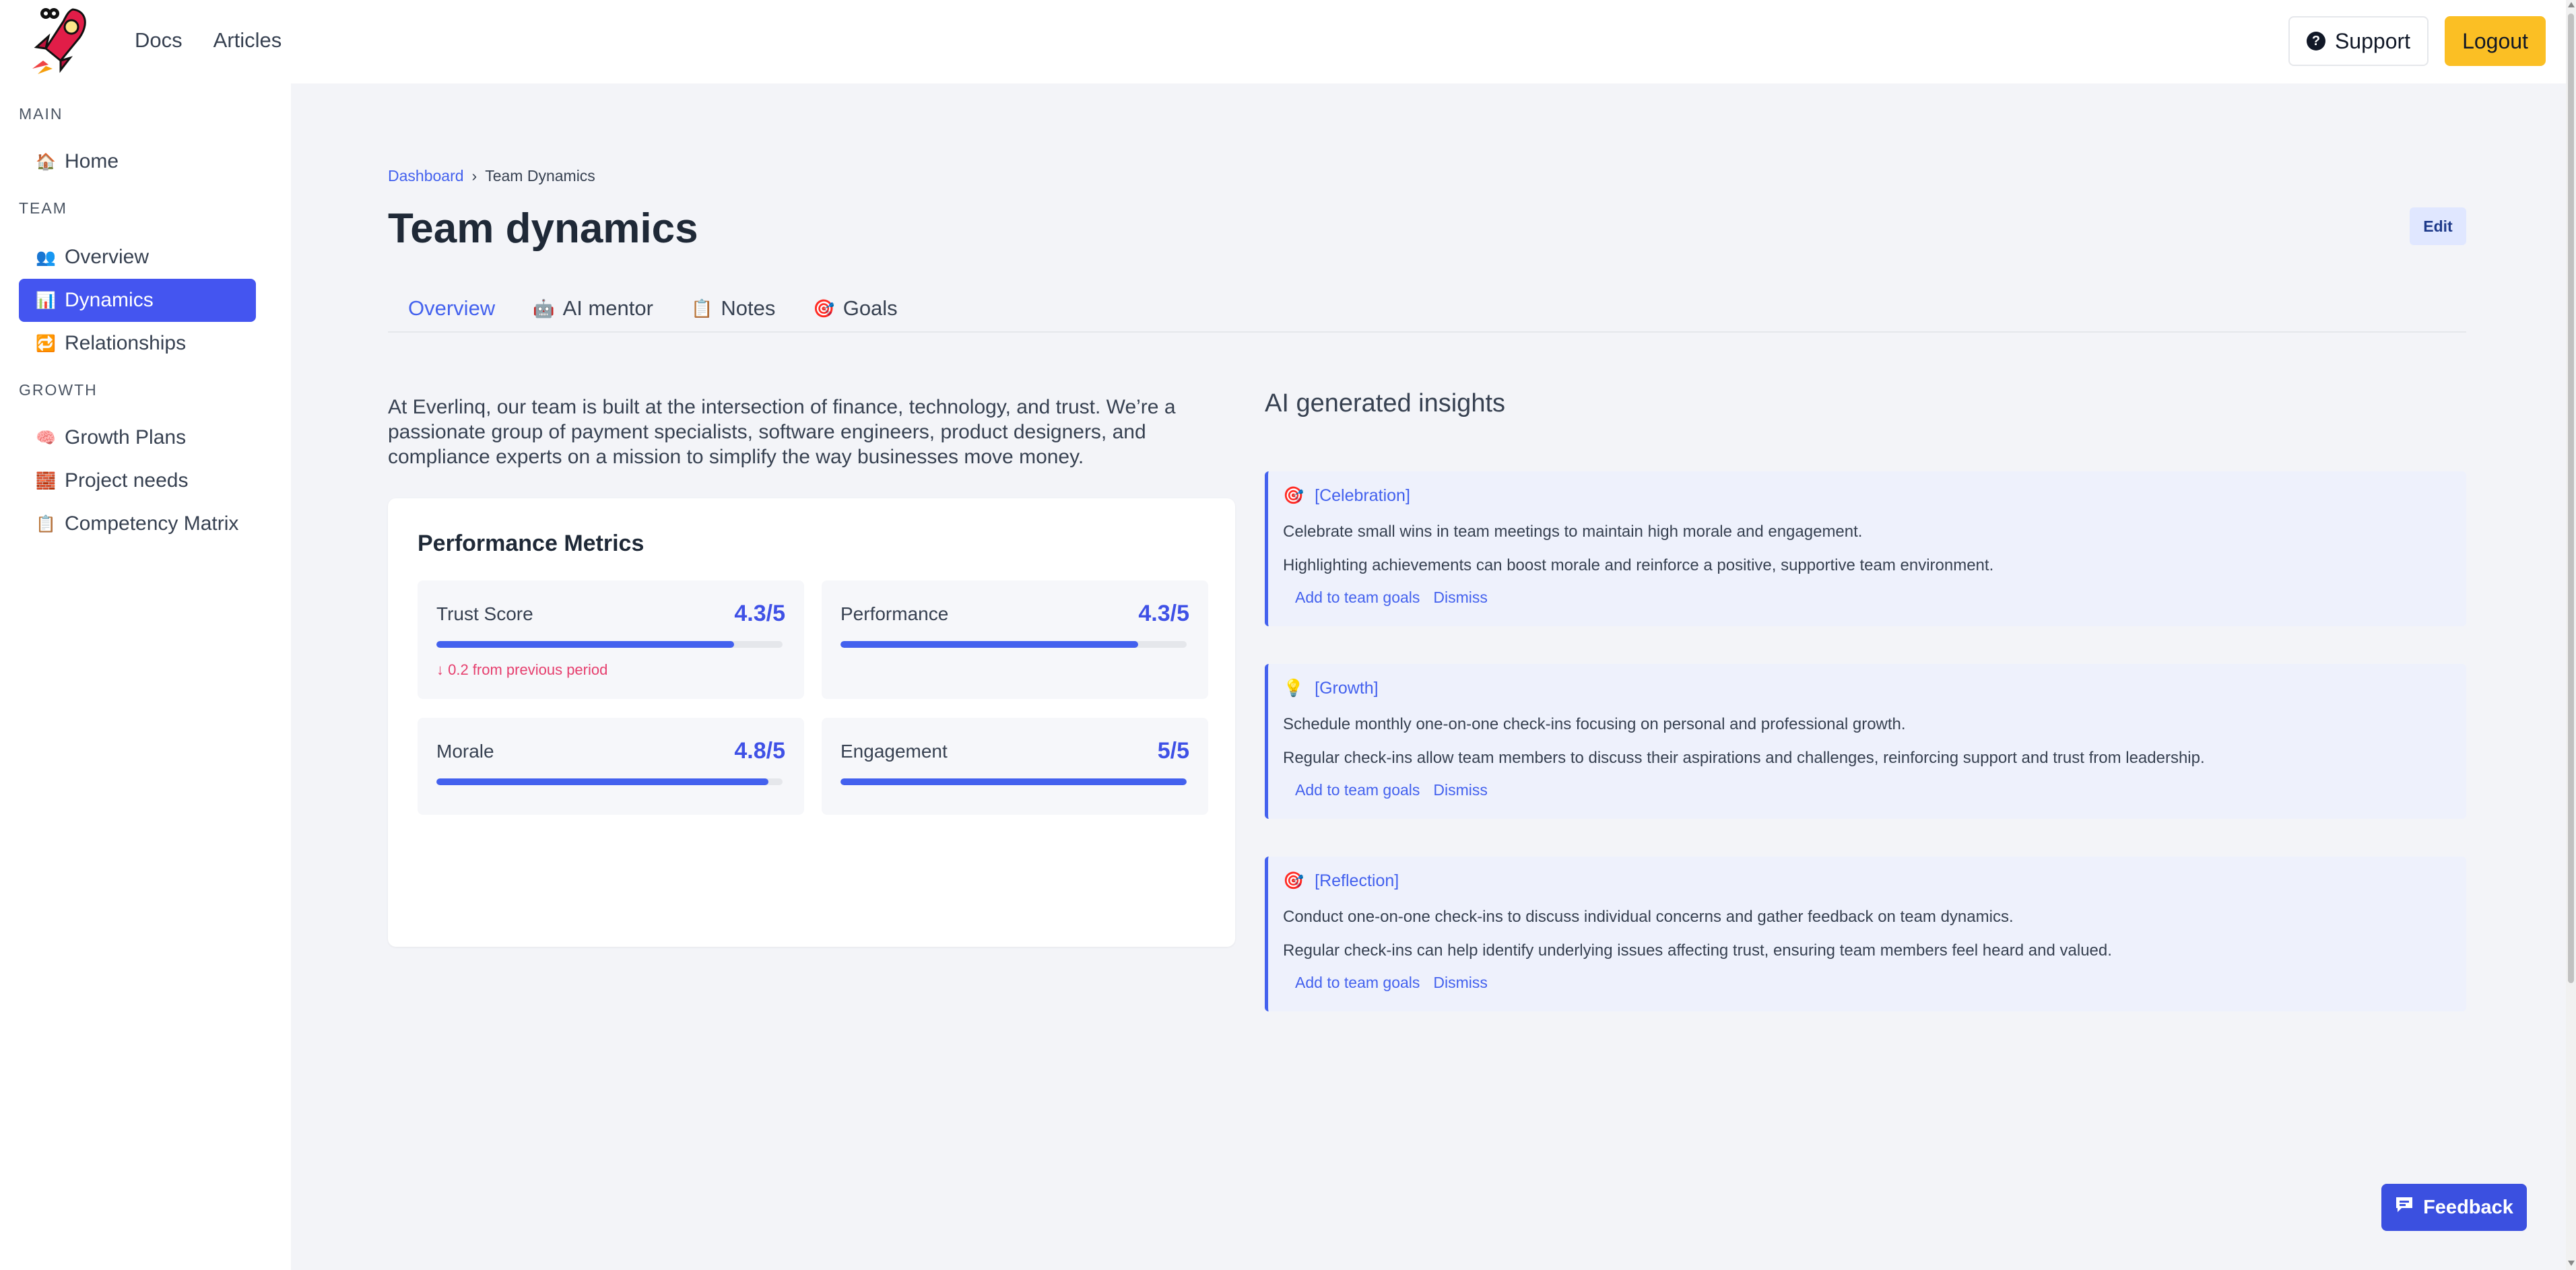 The width and height of the screenshot is (2576, 1270). What do you see at coordinates (522, 669) in the screenshot?
I see `metric-delta: ↓ 0.2 from previous period` at bounding box center [522, 669].